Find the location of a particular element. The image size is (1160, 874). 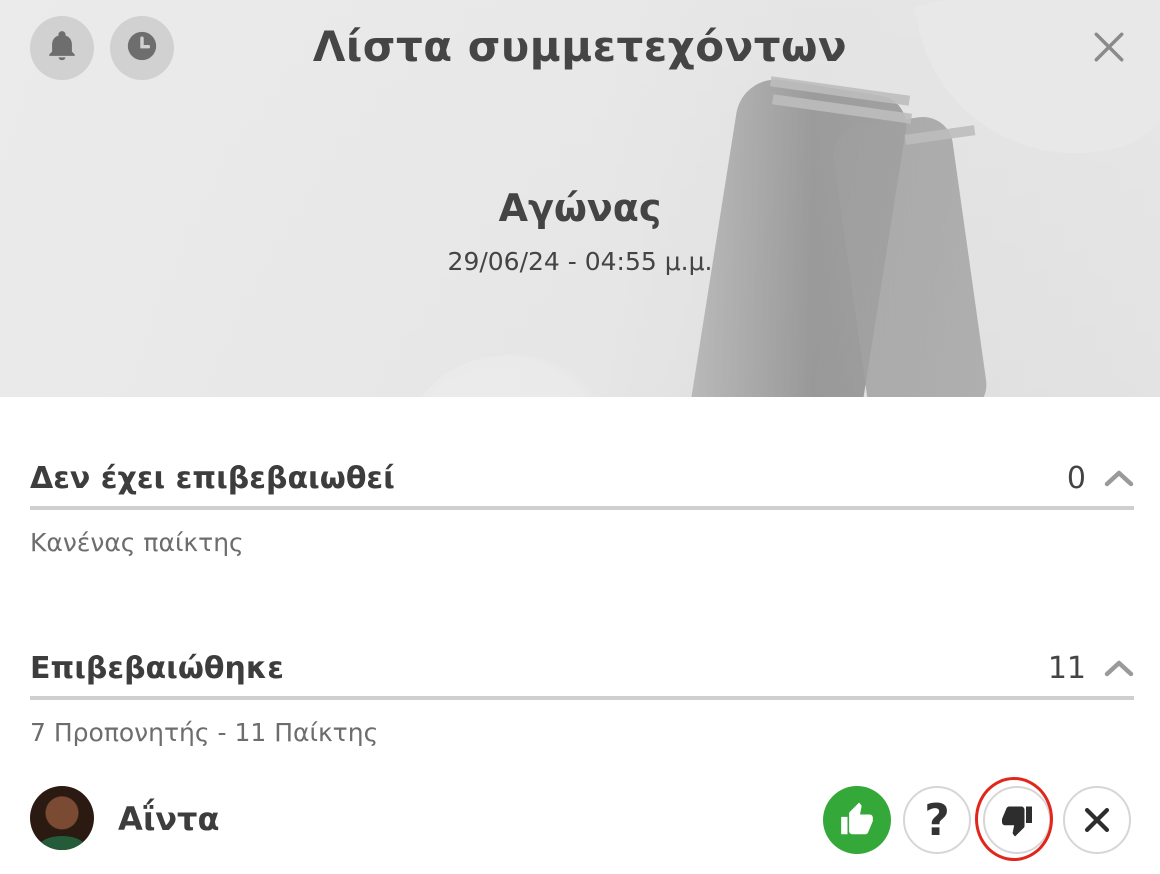

question-mark-icon: ? is located at coordinates (937, 820).